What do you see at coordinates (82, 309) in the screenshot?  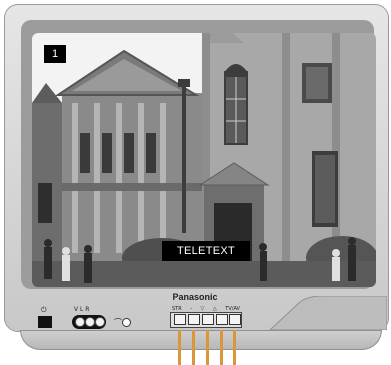 I see `av-input-label: V L R` at bounding box center [82, 309].